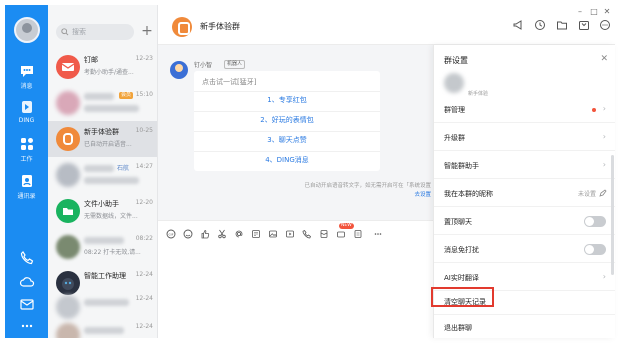  What do you see at coordinates (586, 194) in the screenshot?
I see `nickname-value: 未设置` at bounding box center [586, 194].